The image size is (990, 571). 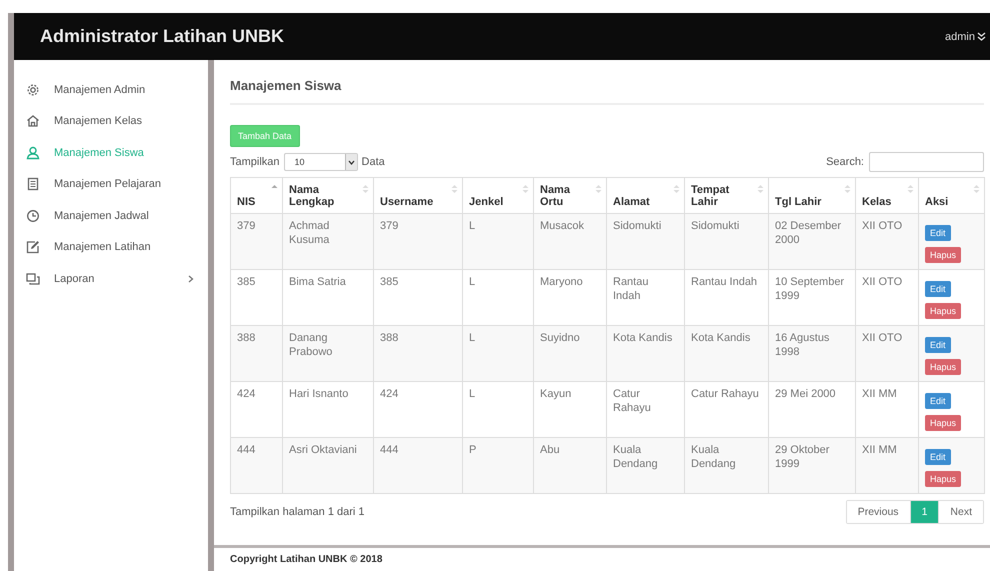 I want to click on sidebar-item: Manajemen Kelas, so click(x=111, y=121).